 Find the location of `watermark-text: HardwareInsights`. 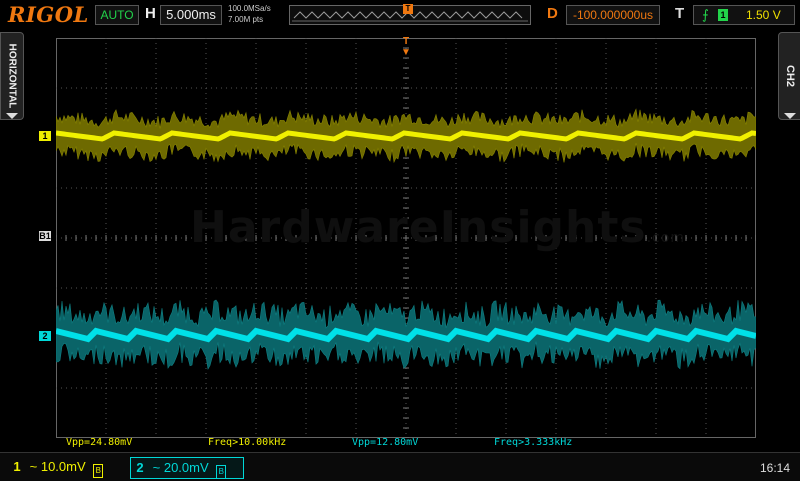

watermark-text: HardwareInsights is located at coordinates (418, 227).